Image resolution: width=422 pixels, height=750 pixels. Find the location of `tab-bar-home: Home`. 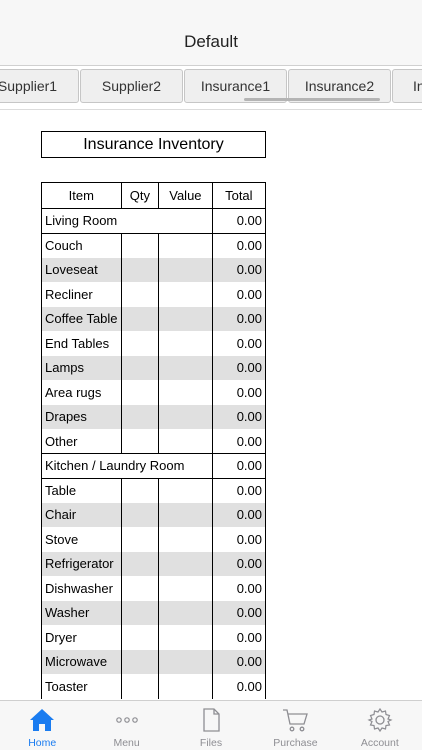

tab-bar-home: Home is located at coordinates (42, 725).